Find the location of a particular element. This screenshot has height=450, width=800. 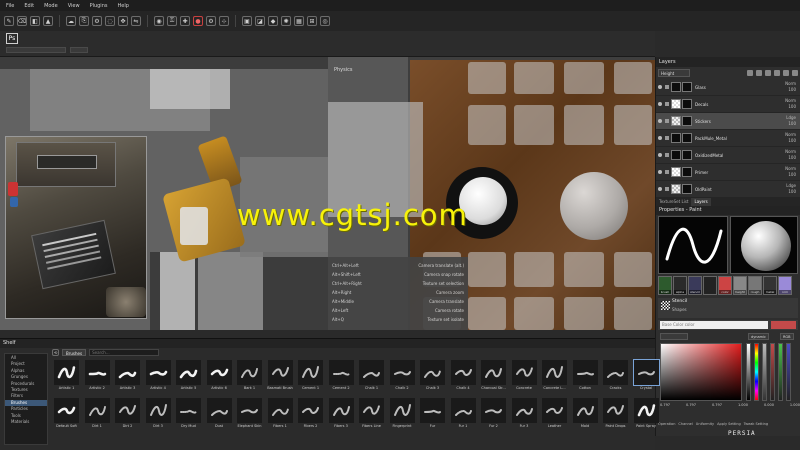

brush-item: Dirt 2 is located at coordinates (128, 415).